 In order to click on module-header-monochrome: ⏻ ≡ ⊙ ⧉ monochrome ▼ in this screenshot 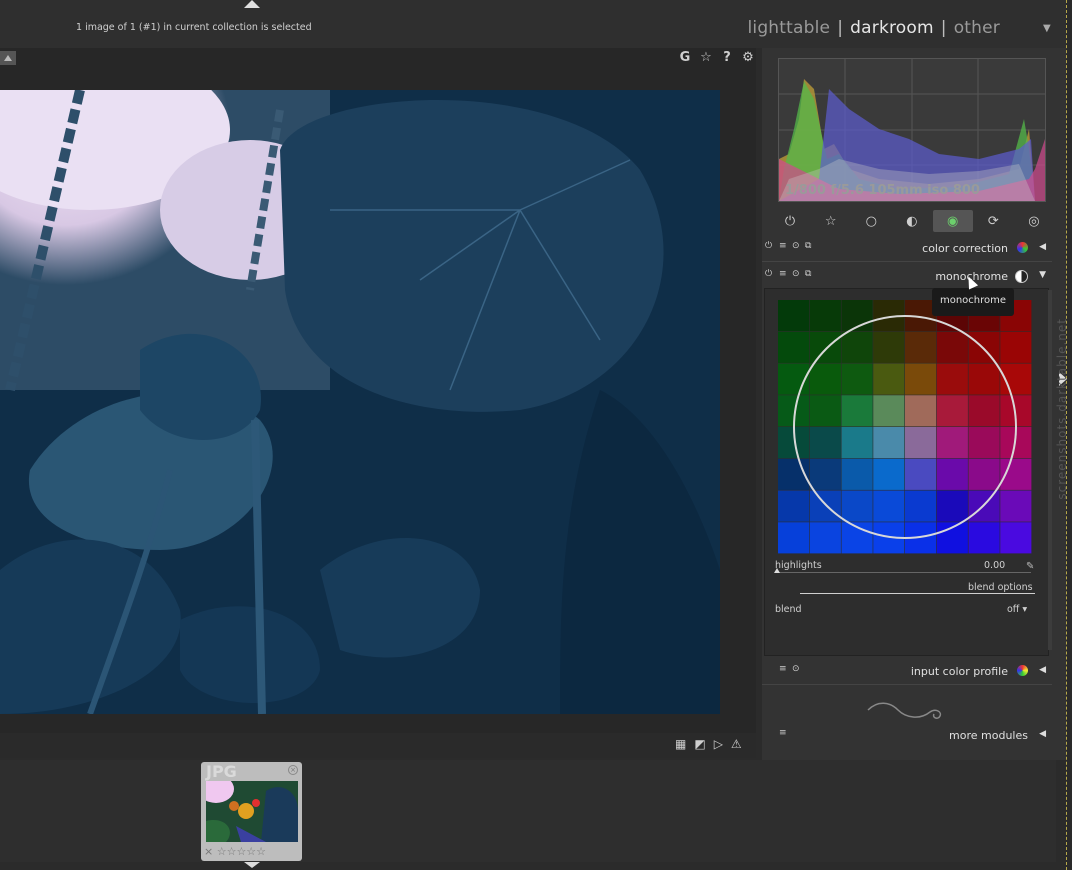, I will do `click(907, 277)`.